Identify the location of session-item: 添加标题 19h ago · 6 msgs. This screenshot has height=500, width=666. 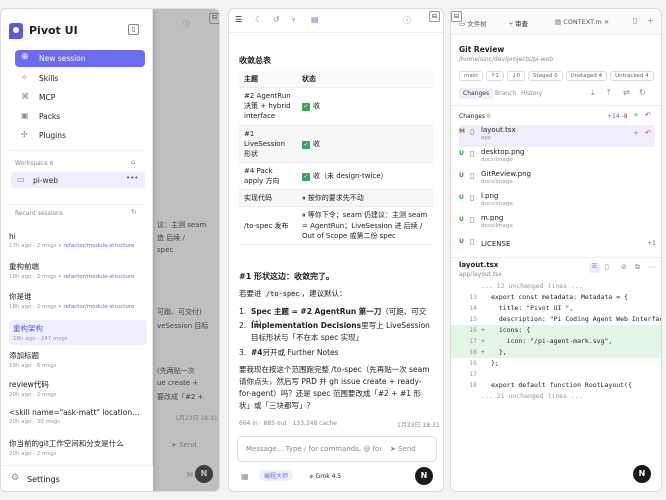
(77, 359).